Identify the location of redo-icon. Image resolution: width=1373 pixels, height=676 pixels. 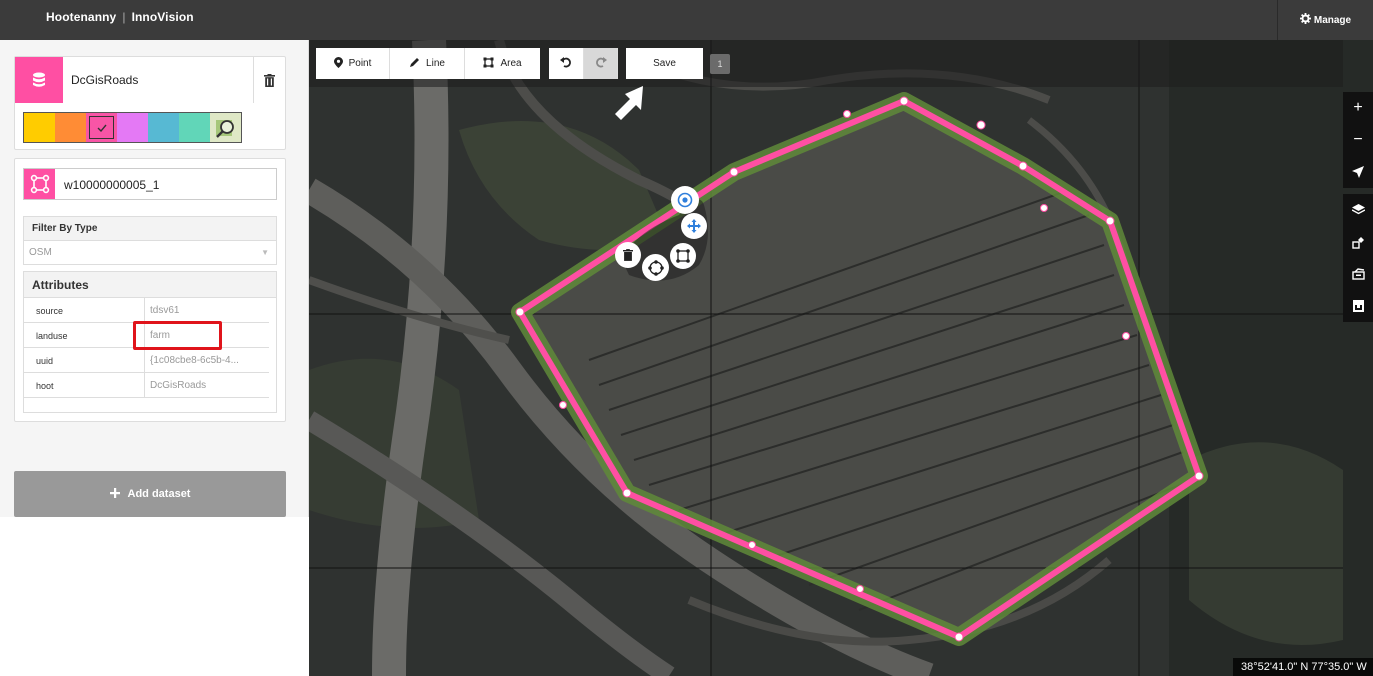
(601, 63).